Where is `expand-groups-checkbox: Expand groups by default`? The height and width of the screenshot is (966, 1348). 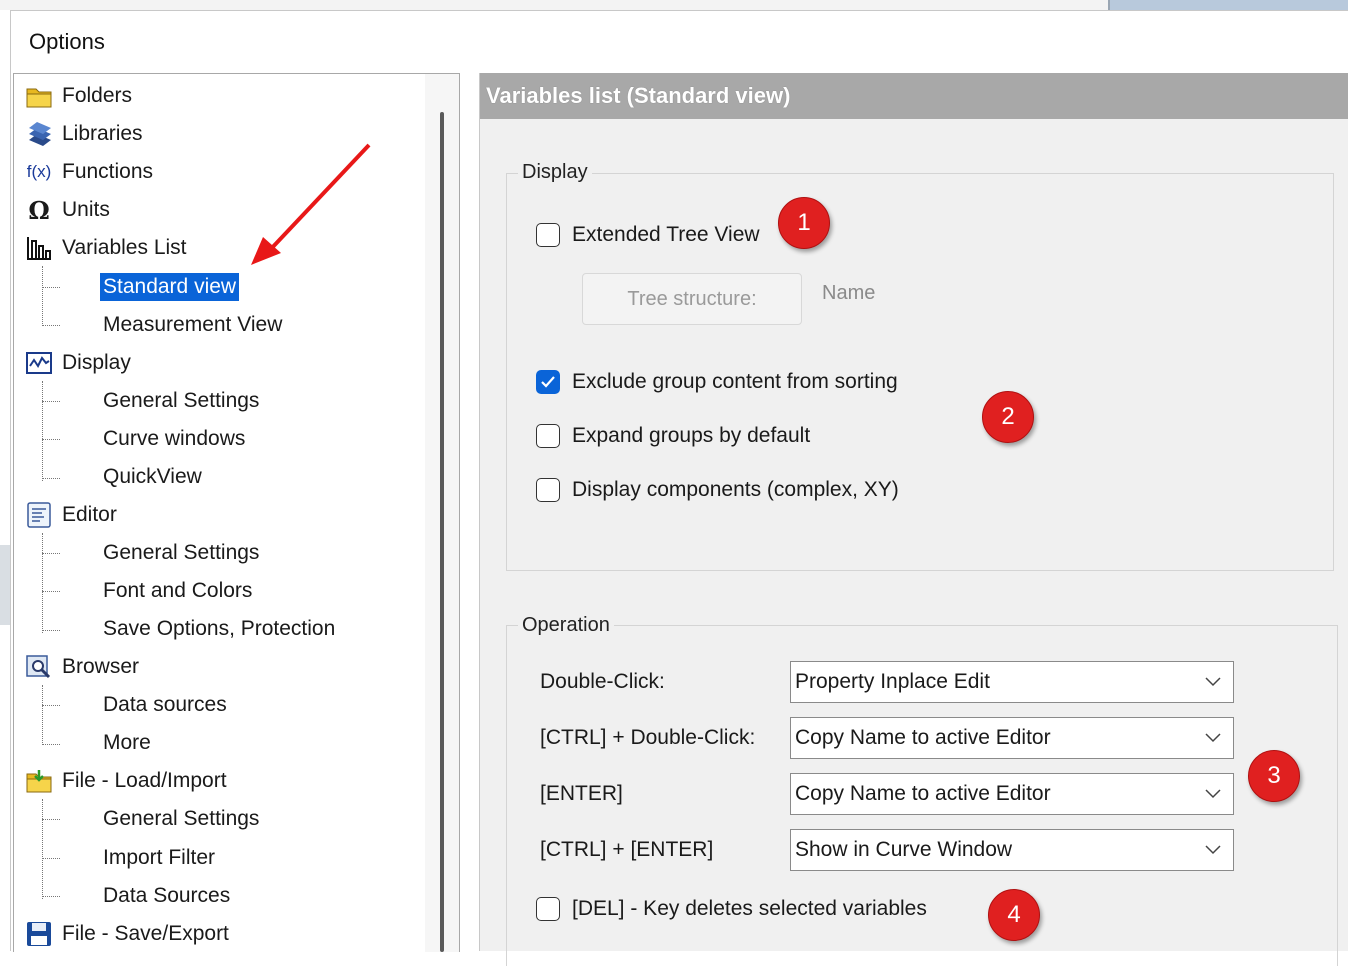
expand-groups-checkbox: Expand groups by default is located at coordinates (673, 436).